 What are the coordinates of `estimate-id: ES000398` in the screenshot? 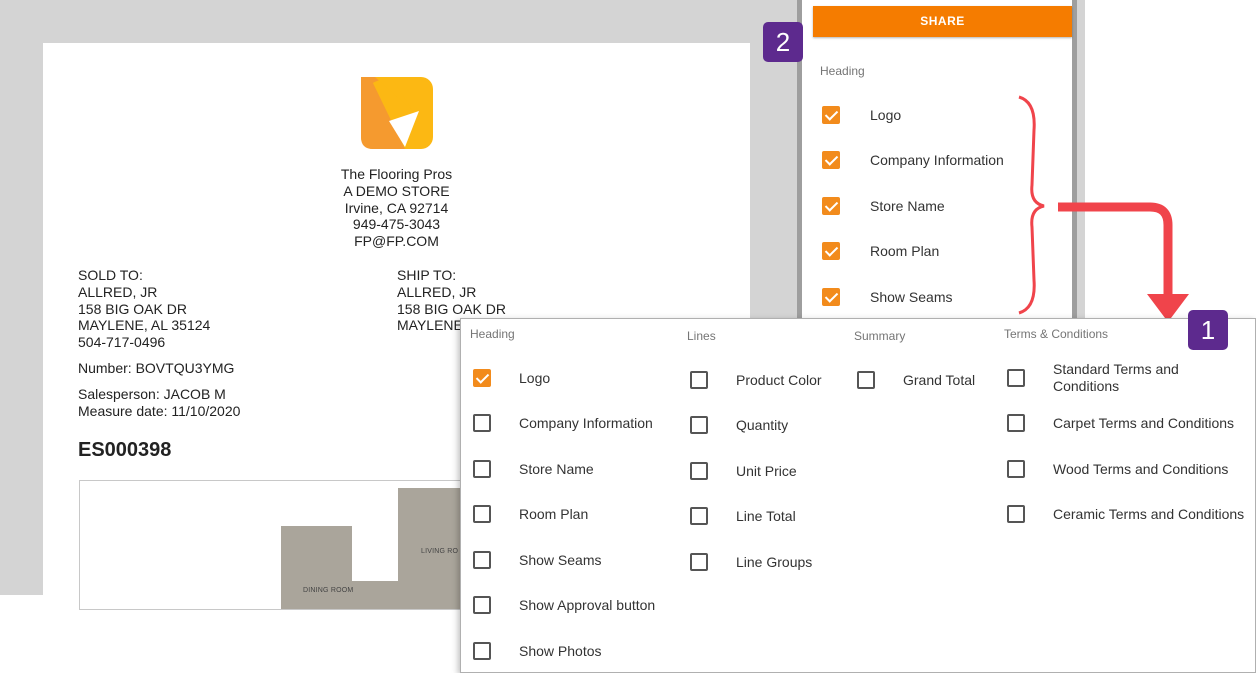 It's located at (125, 450).